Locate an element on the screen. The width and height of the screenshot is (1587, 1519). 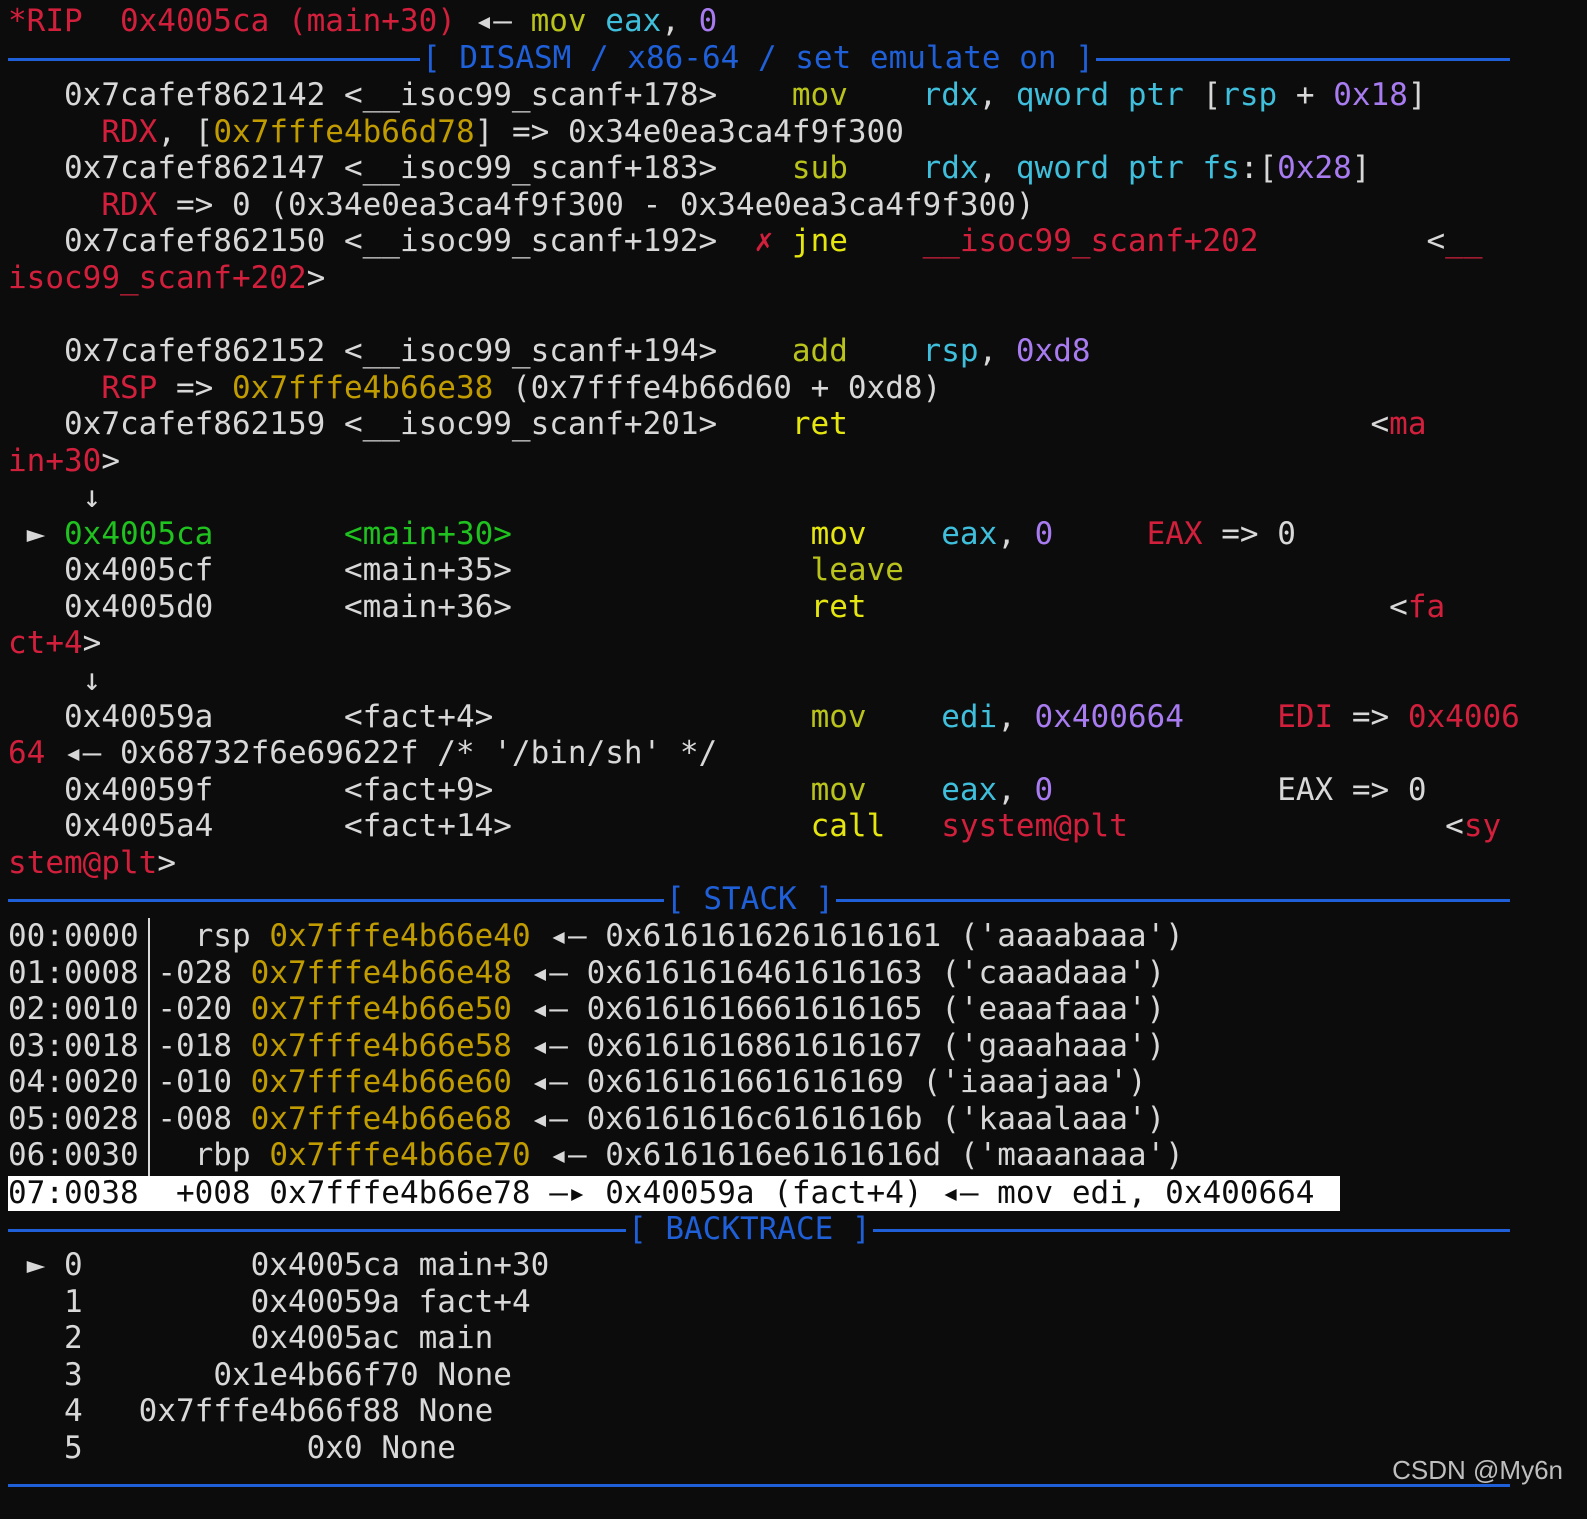
disasm-header: [ DISASM / x86-64 / set emulate on ] is located at coordinates (759, 58).